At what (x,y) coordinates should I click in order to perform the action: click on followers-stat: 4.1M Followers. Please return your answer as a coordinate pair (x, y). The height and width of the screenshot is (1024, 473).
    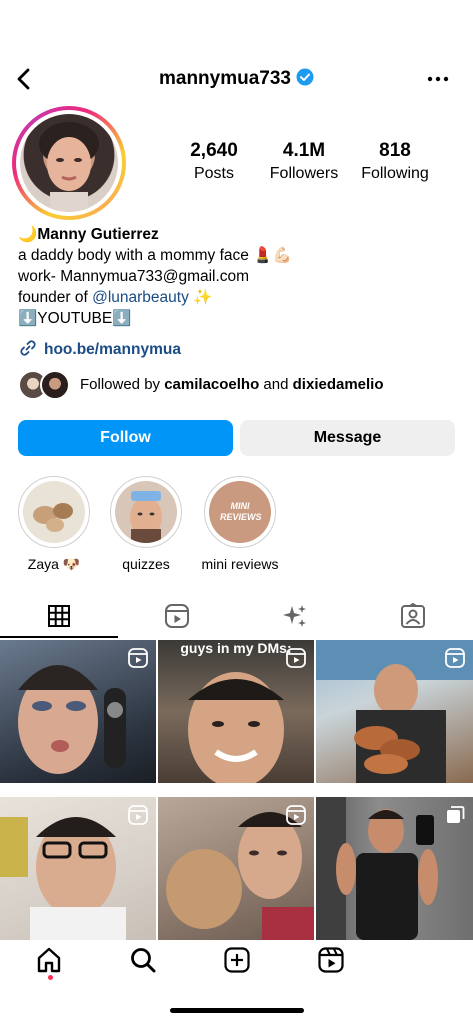
    Looking at the image, I should click on (304, 161).